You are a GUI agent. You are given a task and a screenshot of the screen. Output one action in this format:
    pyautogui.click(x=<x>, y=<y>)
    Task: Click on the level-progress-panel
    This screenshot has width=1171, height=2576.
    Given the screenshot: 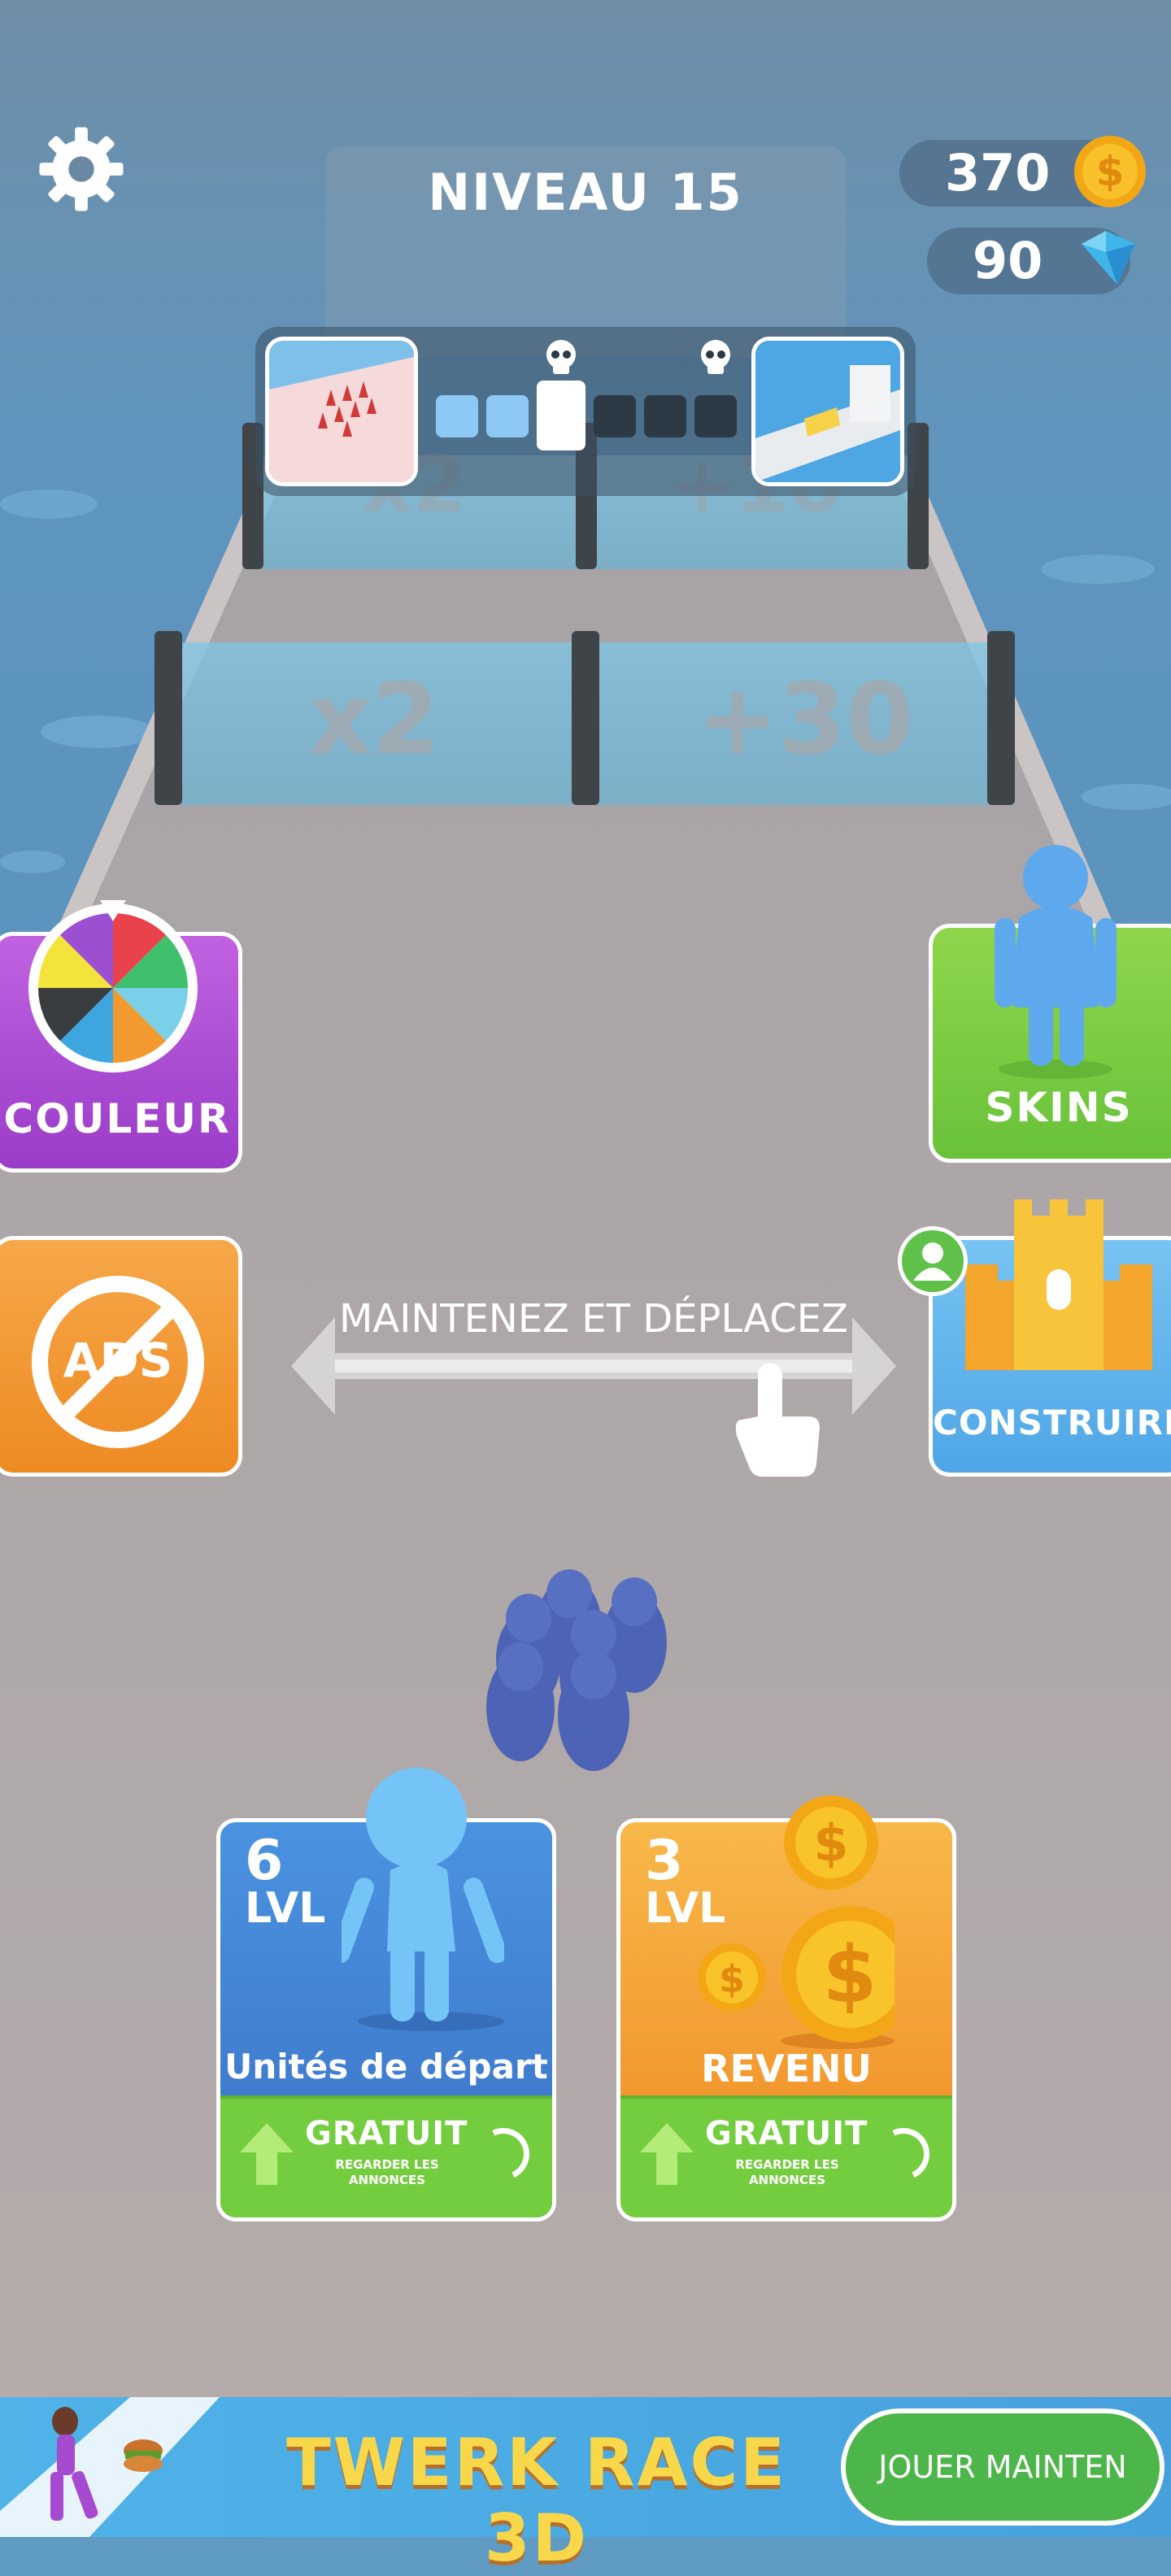 What is the action you would take?
    pyautogui.click(x=585, y=412)
    